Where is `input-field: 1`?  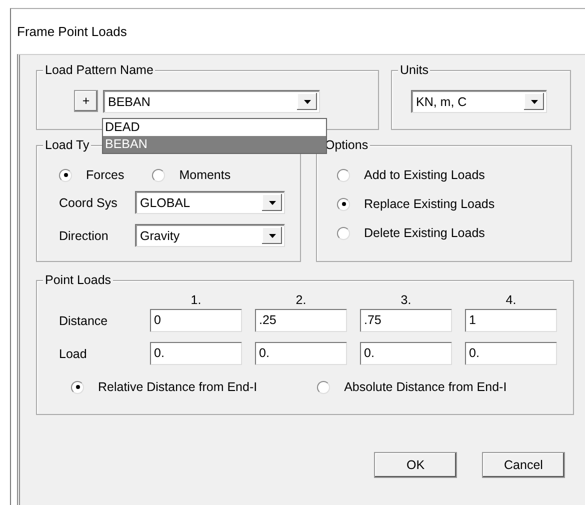 input-field: 1 is located at coordinates (511, 320).